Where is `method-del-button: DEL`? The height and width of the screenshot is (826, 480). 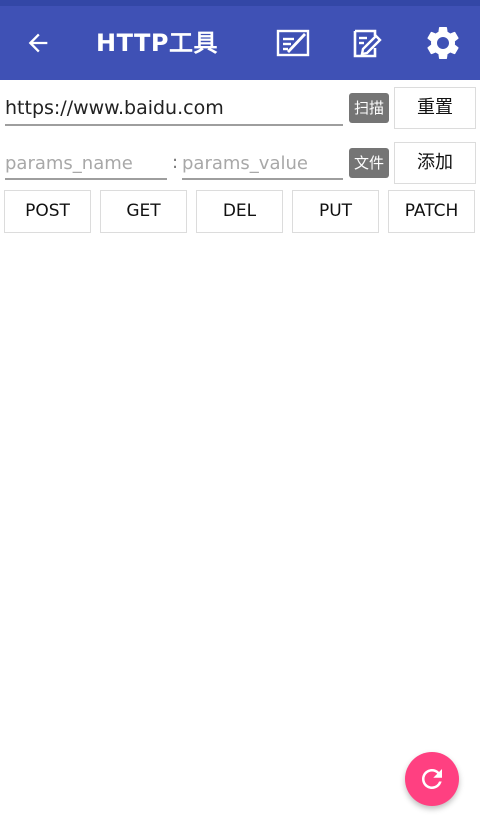 method-del-button: DEL is located at coordinates (239, 211).